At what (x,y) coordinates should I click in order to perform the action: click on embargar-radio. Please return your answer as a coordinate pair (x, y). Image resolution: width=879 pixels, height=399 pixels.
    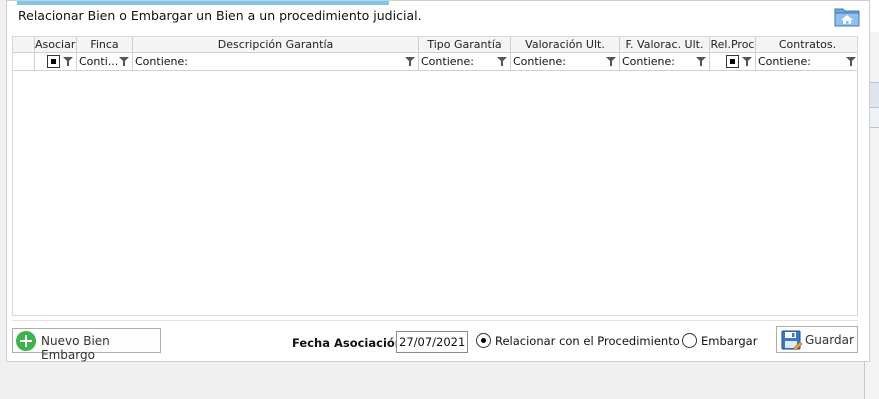
    Looking at the image, I should click on (689, 340).